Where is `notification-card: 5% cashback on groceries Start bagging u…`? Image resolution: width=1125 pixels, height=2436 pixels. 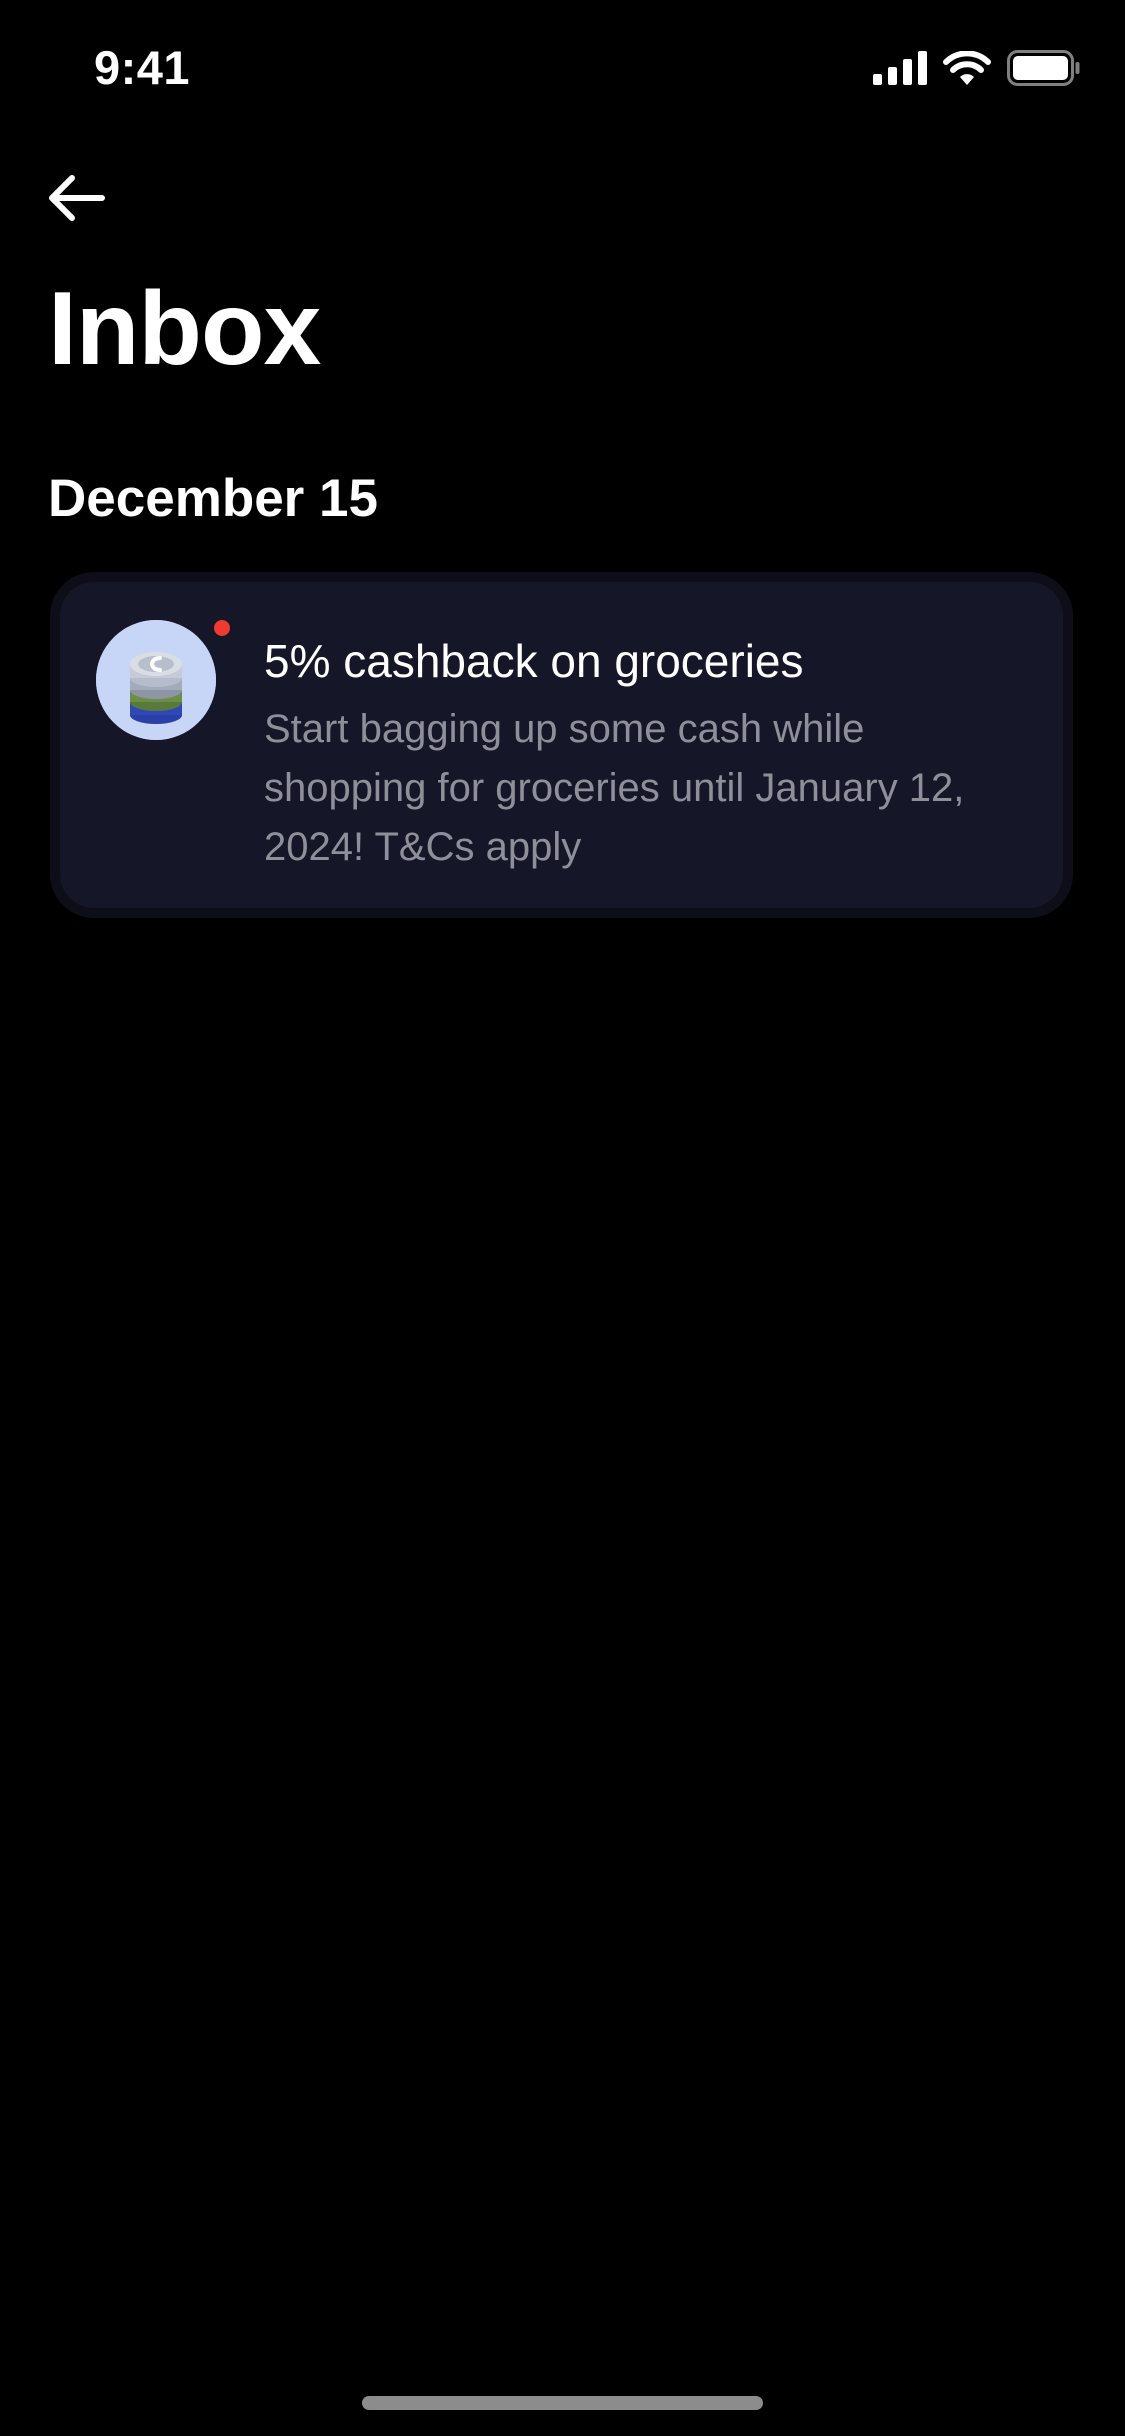
notification-card: 5% cashback on groceries Start bagging u… is located at coordinates (561, 745).